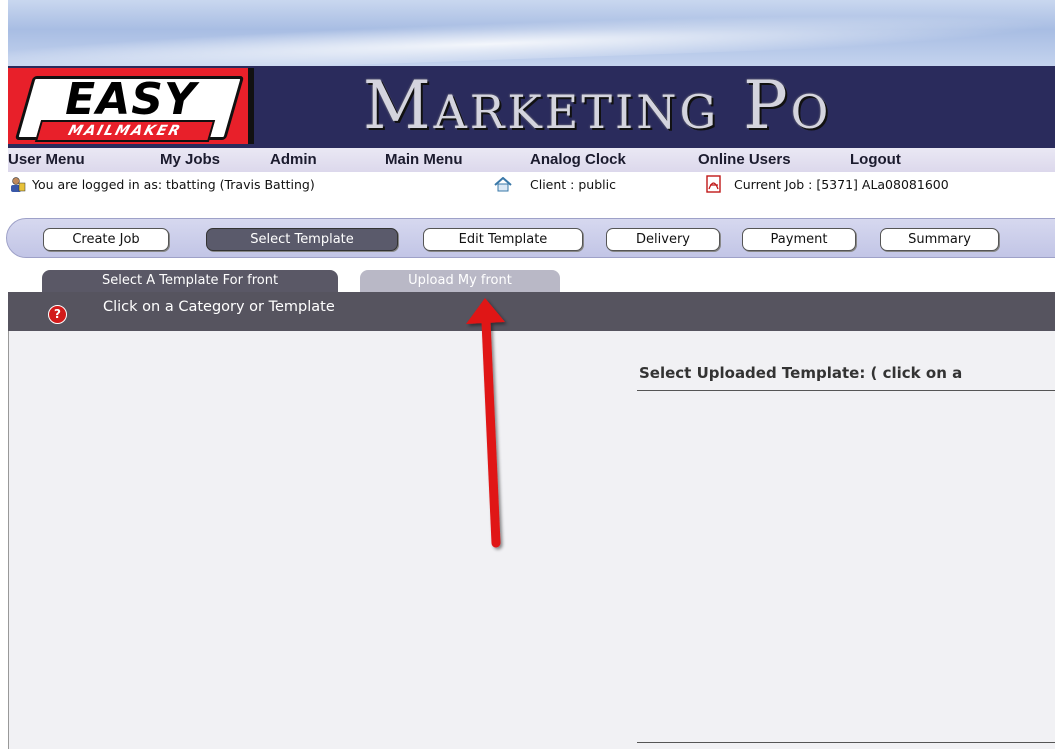 The image size is (1055, 749). I want to click on site-banner: EASY MAILMAKER Marketing Po, so click(531, 107).